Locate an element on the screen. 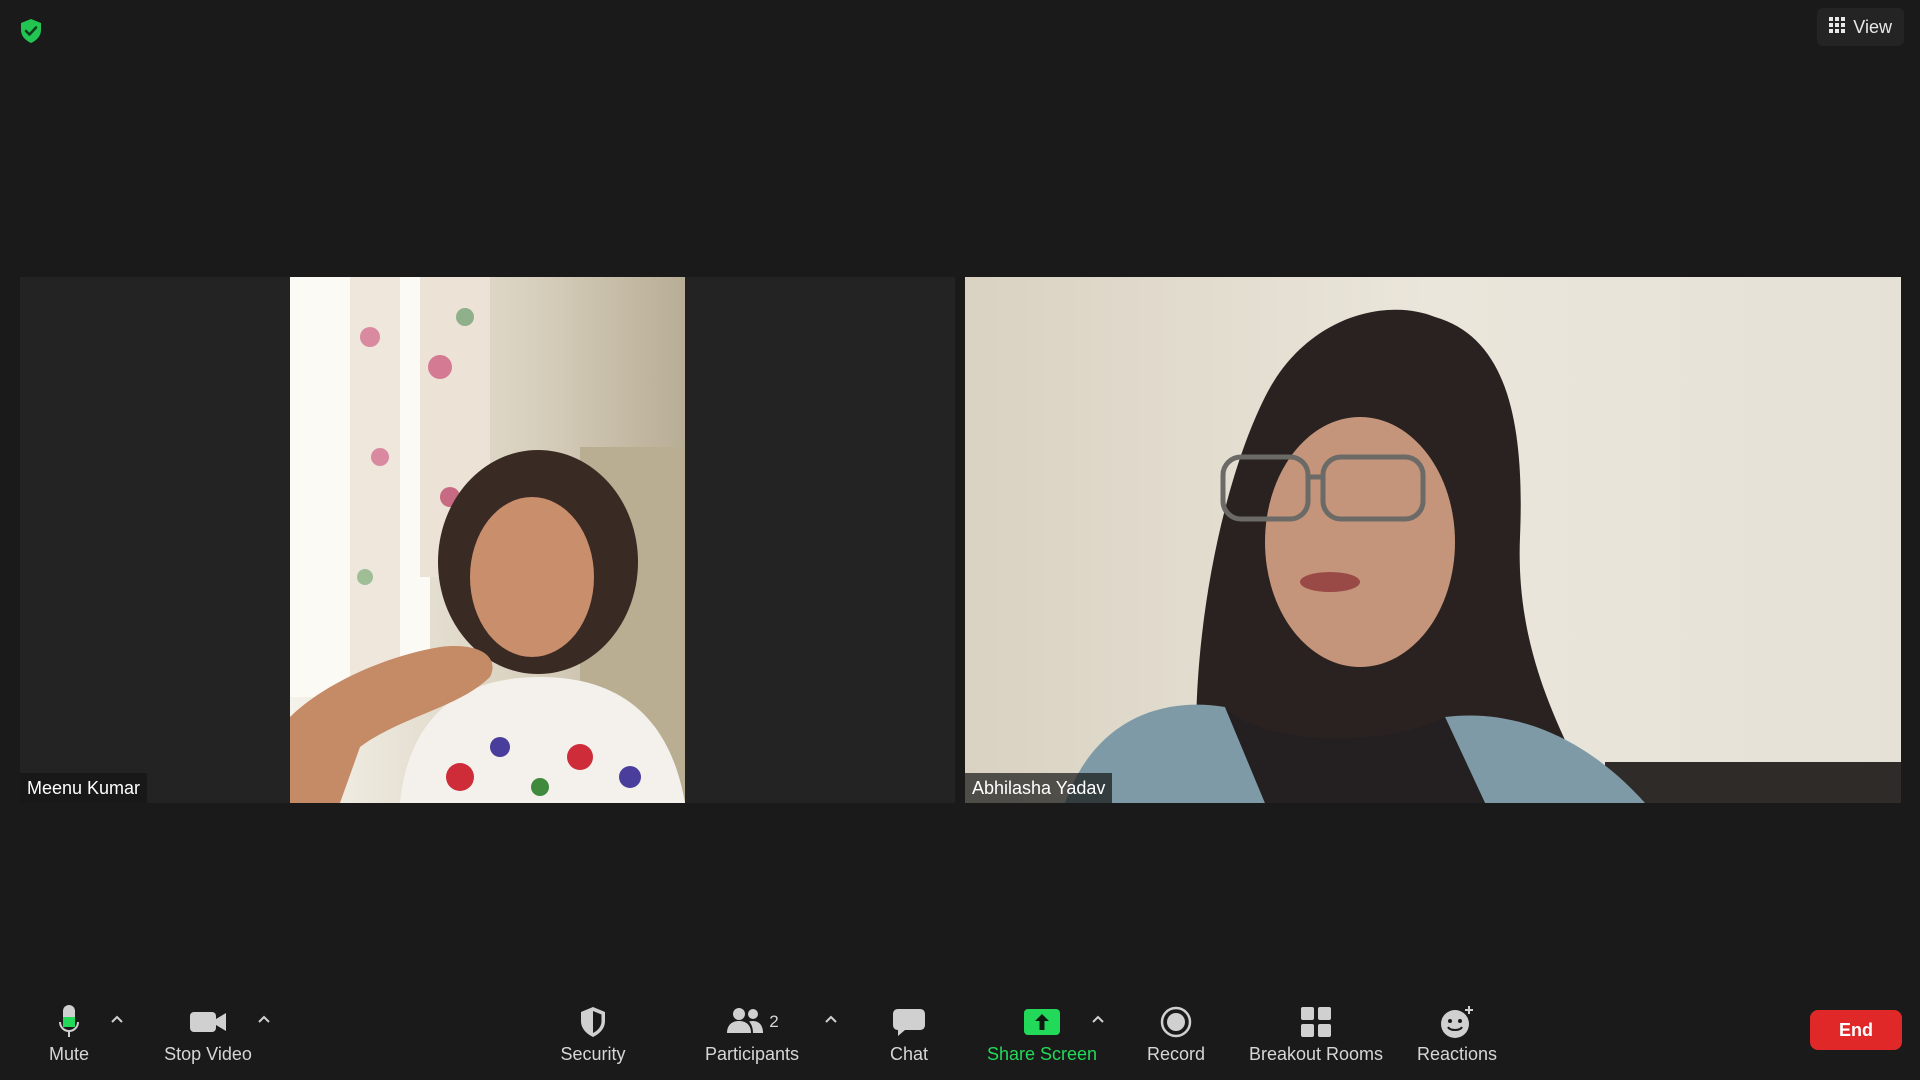  grid-view-icon is located at coordinates (1837, 27).